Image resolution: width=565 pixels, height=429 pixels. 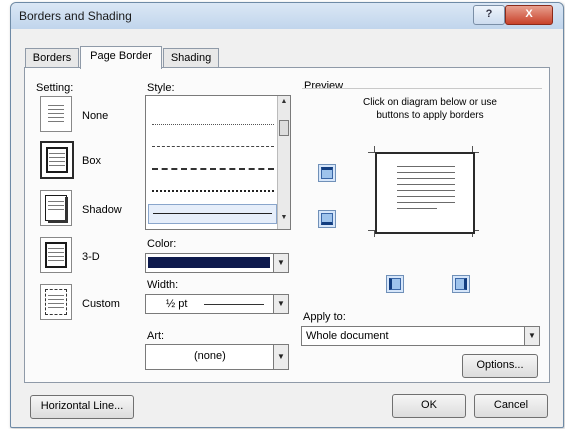 I want to click on close-button: X, so click(x=529, y=15).